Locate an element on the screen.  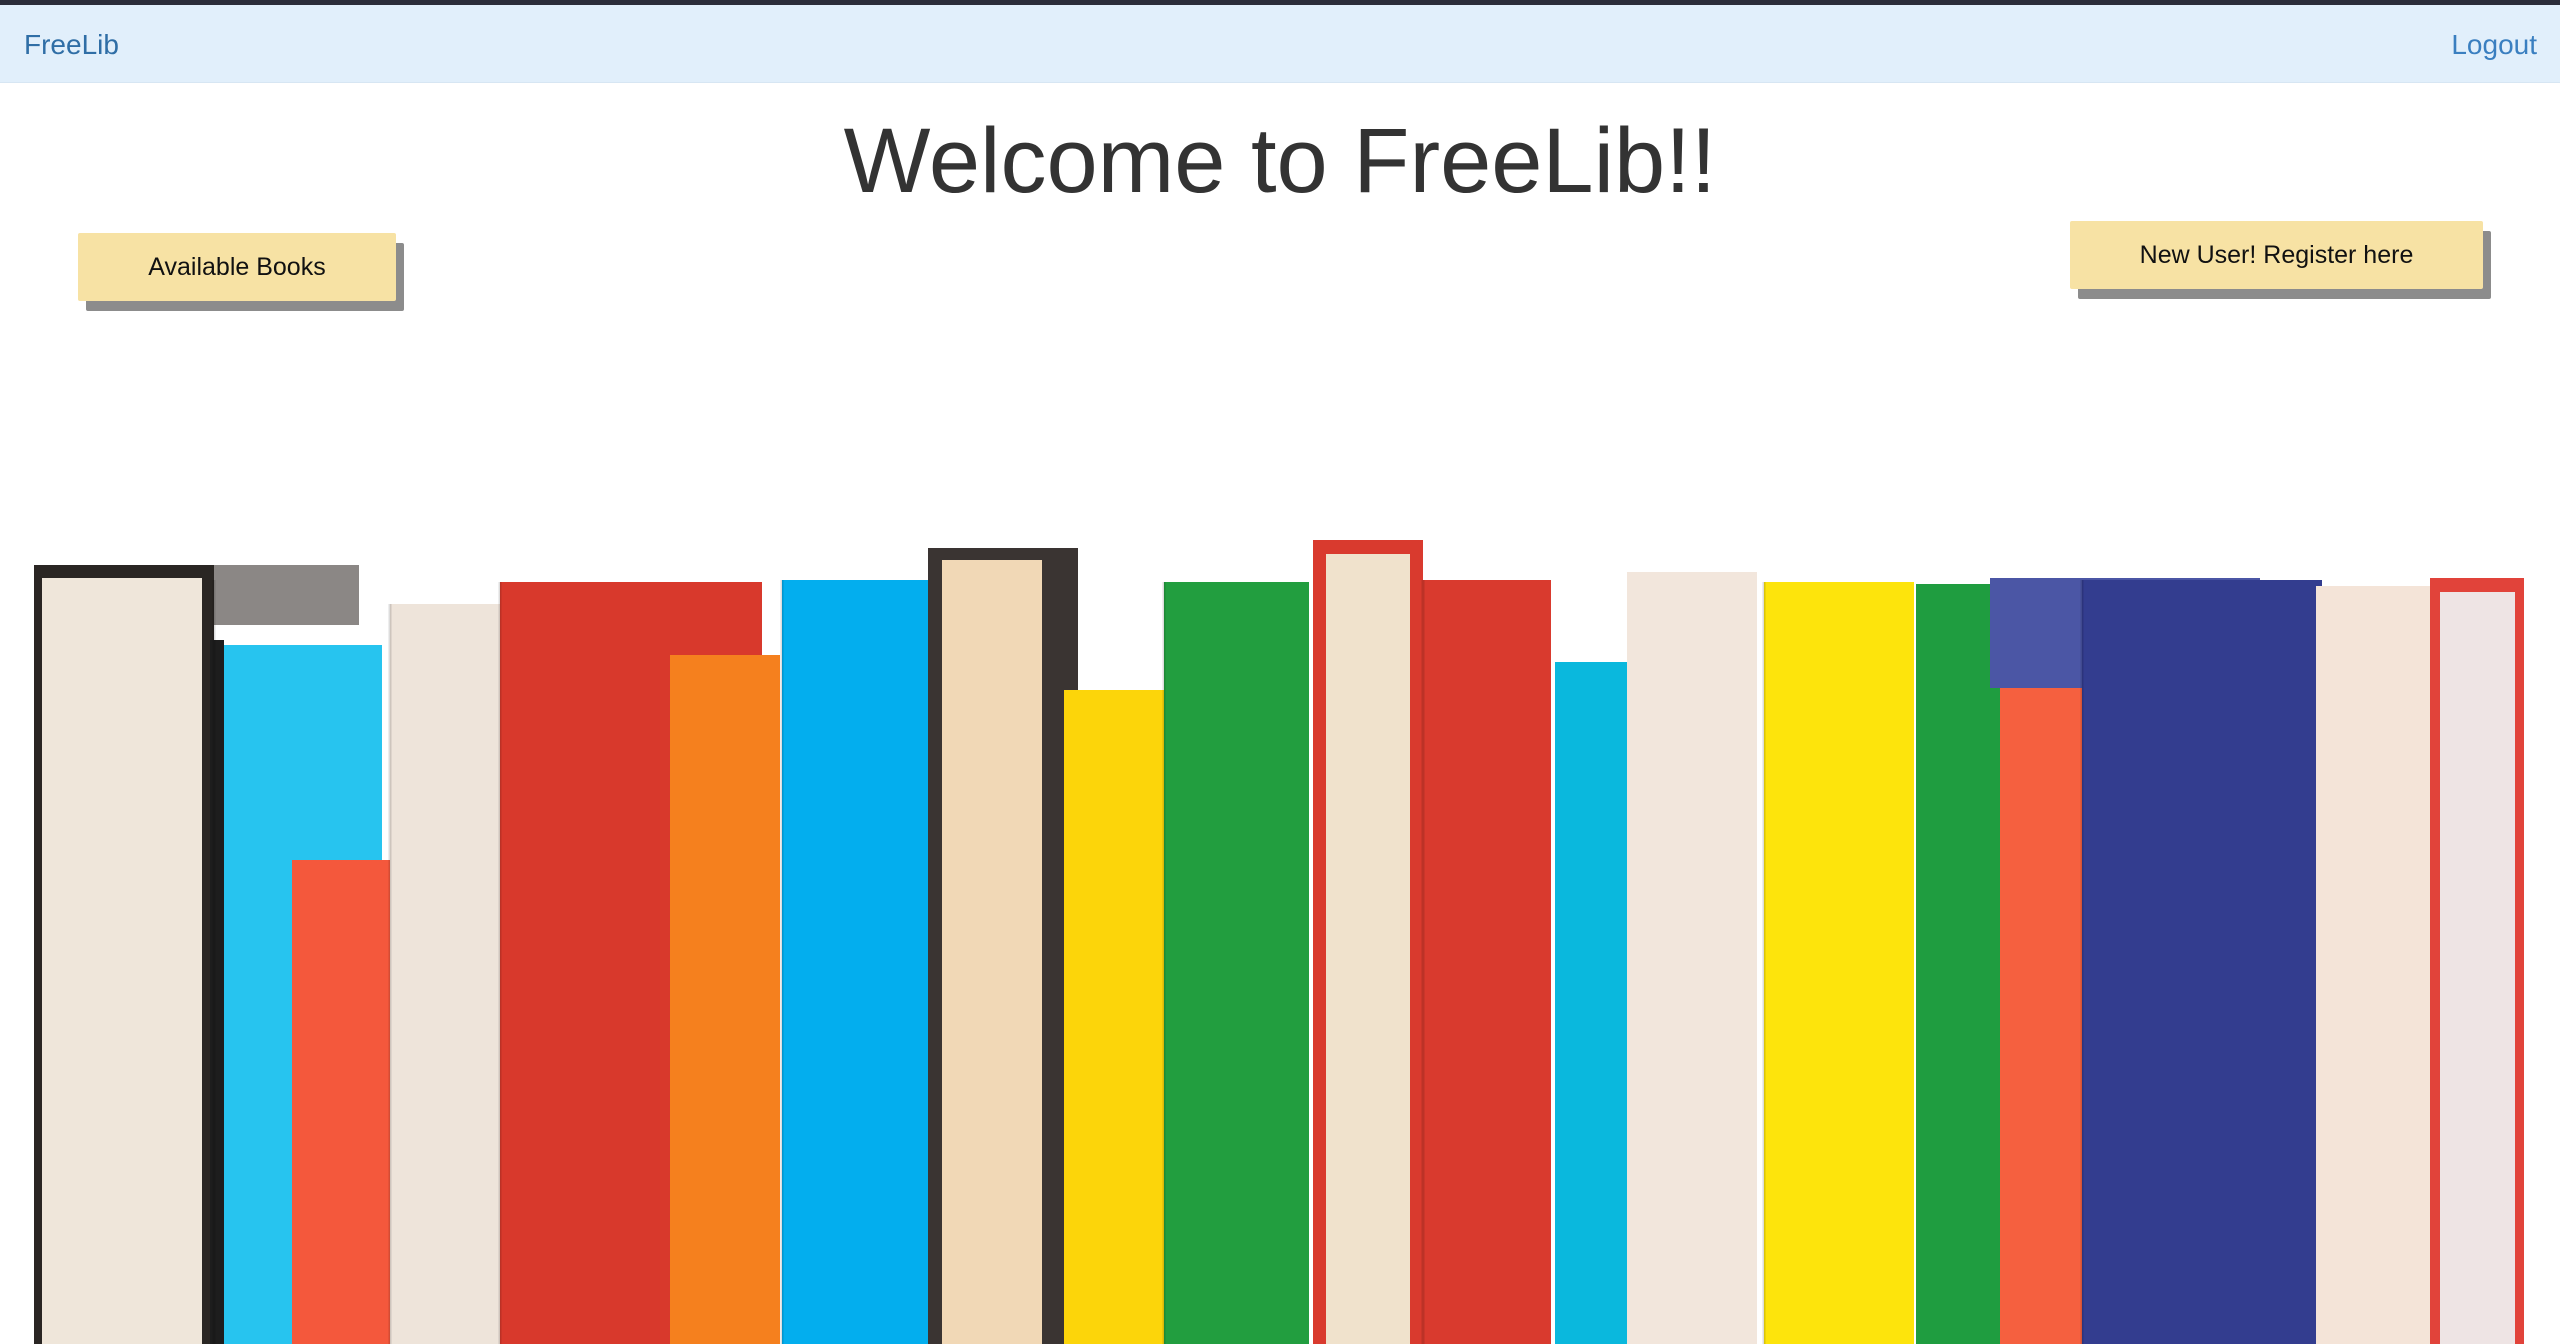
register-button: New User! Register here is located at coordinates (2276, 255).